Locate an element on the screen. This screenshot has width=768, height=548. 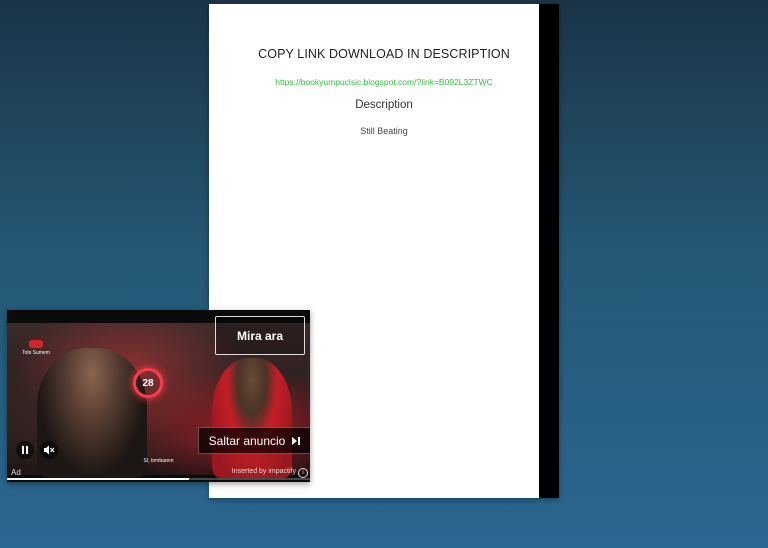
brand-logo: Tots Sumem is located at coordinates (36, 348).